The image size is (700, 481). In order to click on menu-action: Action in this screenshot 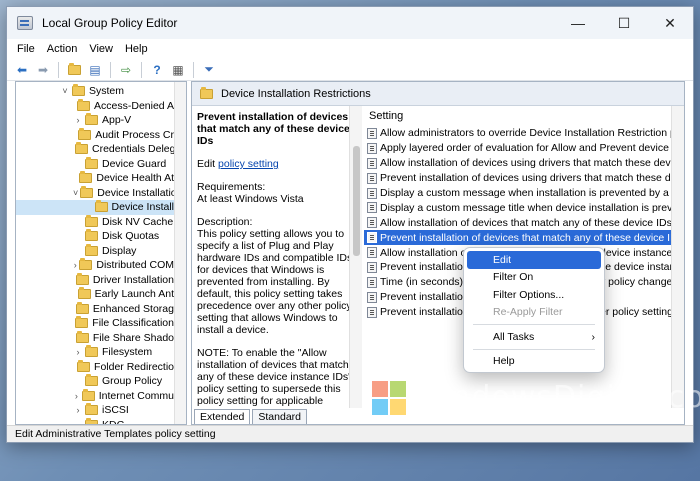, I will do `click(62, 49)`.